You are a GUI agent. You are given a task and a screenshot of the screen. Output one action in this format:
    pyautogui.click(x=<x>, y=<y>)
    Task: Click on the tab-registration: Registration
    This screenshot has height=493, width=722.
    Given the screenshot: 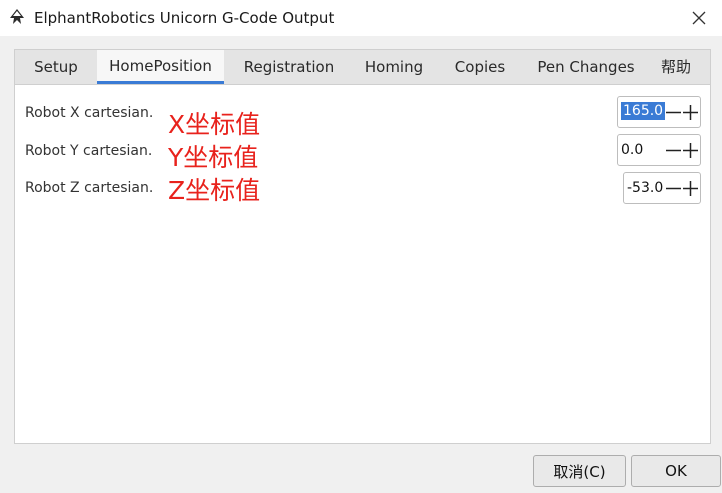 What is the action you would take?
    pyautogui.click(x=289, y=67)
    